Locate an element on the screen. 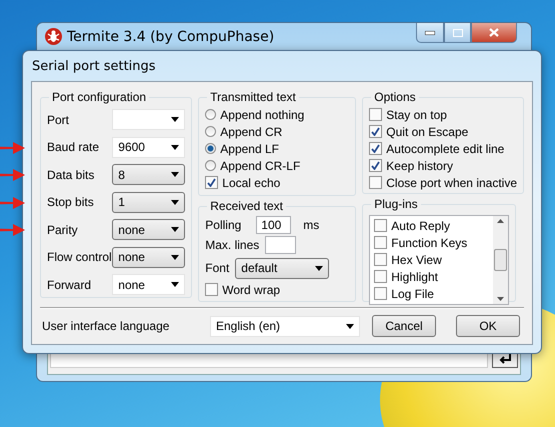 The image size is (555, 427). scroll-up-icon is located at coordinates (500, 221).